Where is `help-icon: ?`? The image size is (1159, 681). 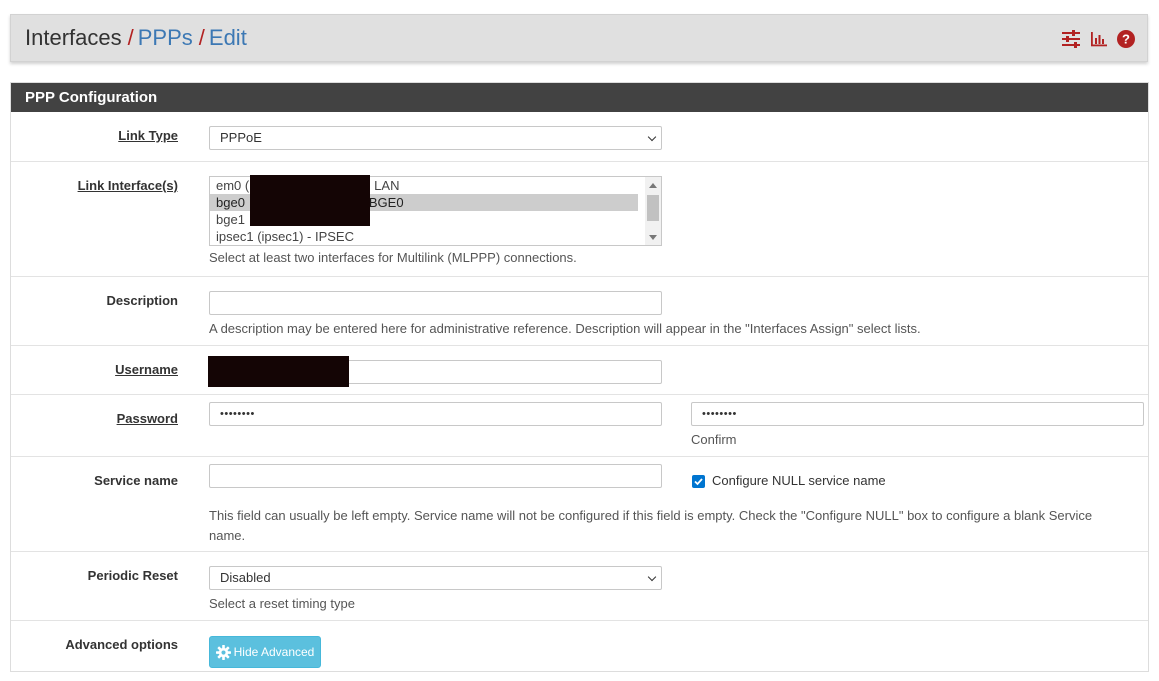
help-icon: ? is located at coordinates (1126, 40).